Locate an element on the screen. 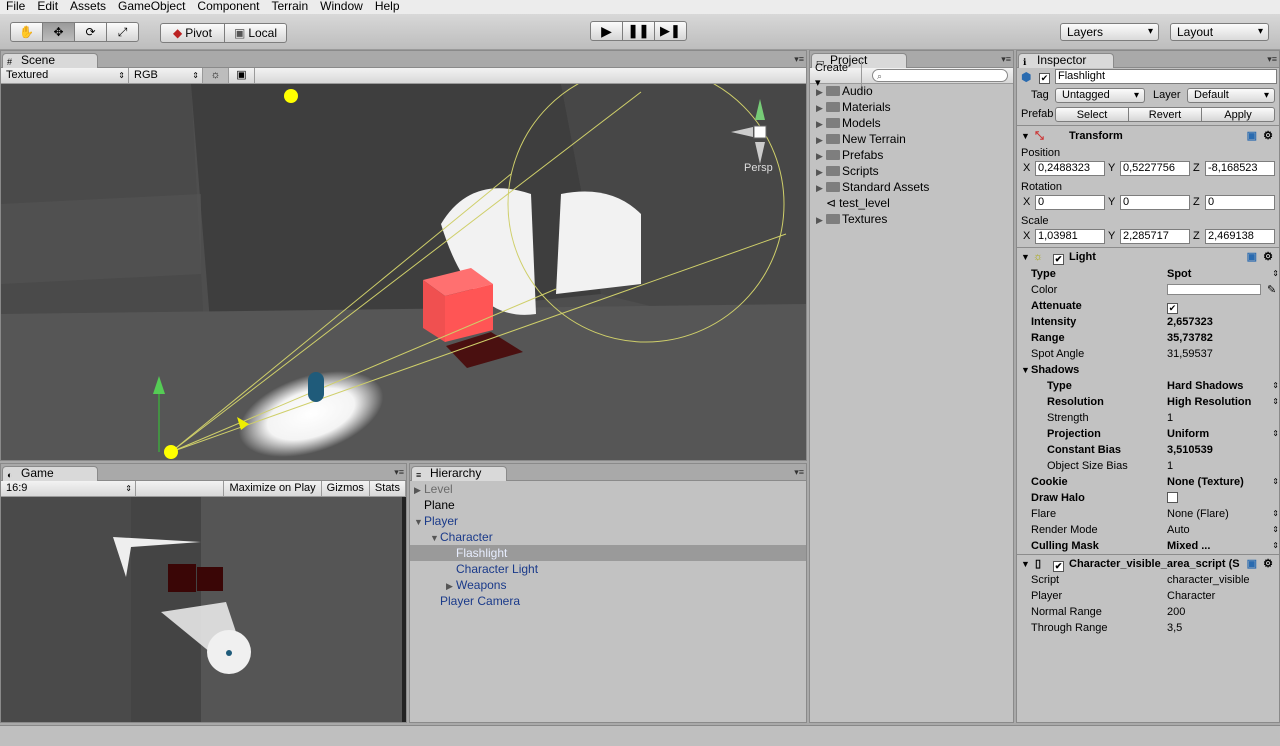  light-property-row: Strength 1 is located at coordinates (1148, 418).